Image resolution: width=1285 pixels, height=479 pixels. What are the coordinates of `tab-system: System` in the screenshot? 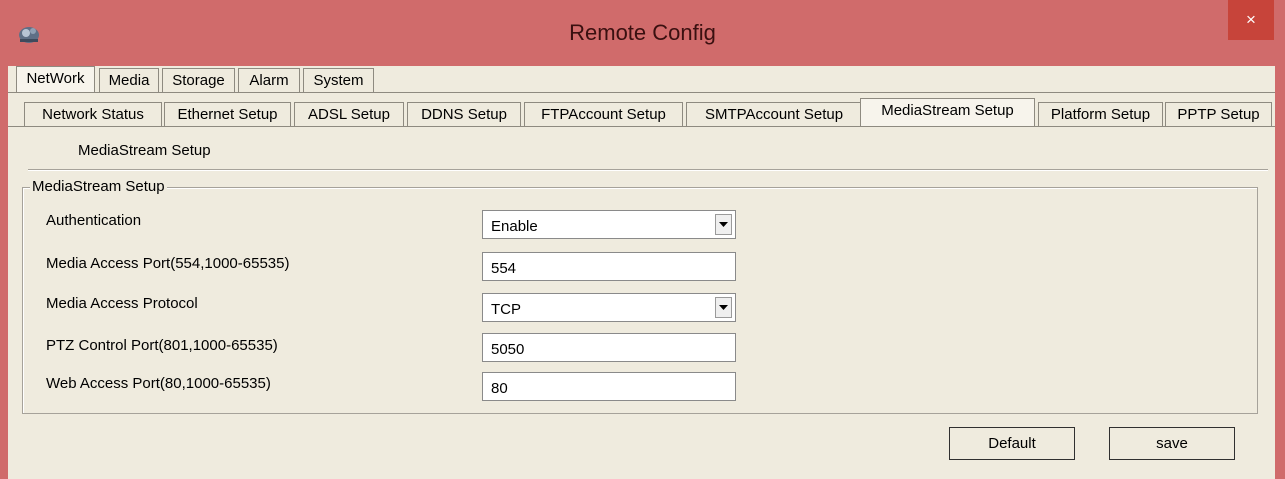 It's located at (338, 80).